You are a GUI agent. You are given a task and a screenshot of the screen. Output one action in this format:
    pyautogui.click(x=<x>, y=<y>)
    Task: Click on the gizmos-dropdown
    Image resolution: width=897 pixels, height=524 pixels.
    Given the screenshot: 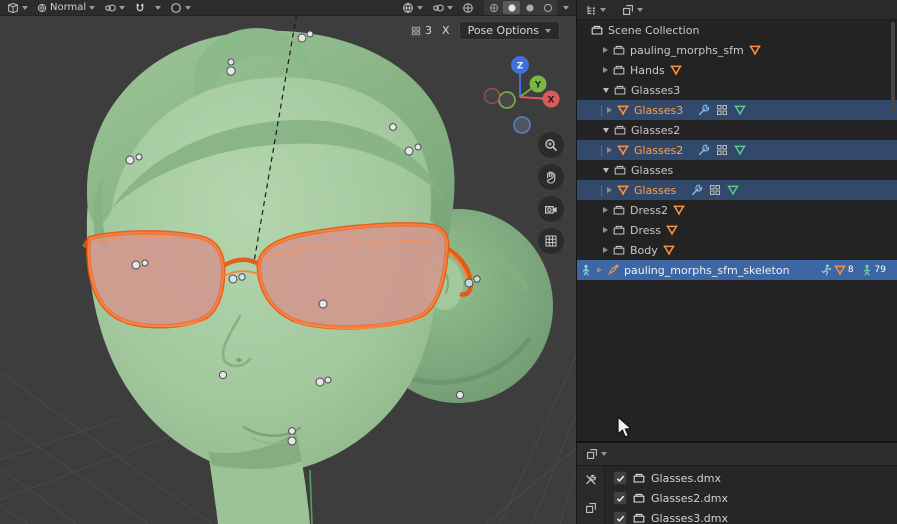 What is the action you would take?
    pyautogui.click(x=412, y=7)
    